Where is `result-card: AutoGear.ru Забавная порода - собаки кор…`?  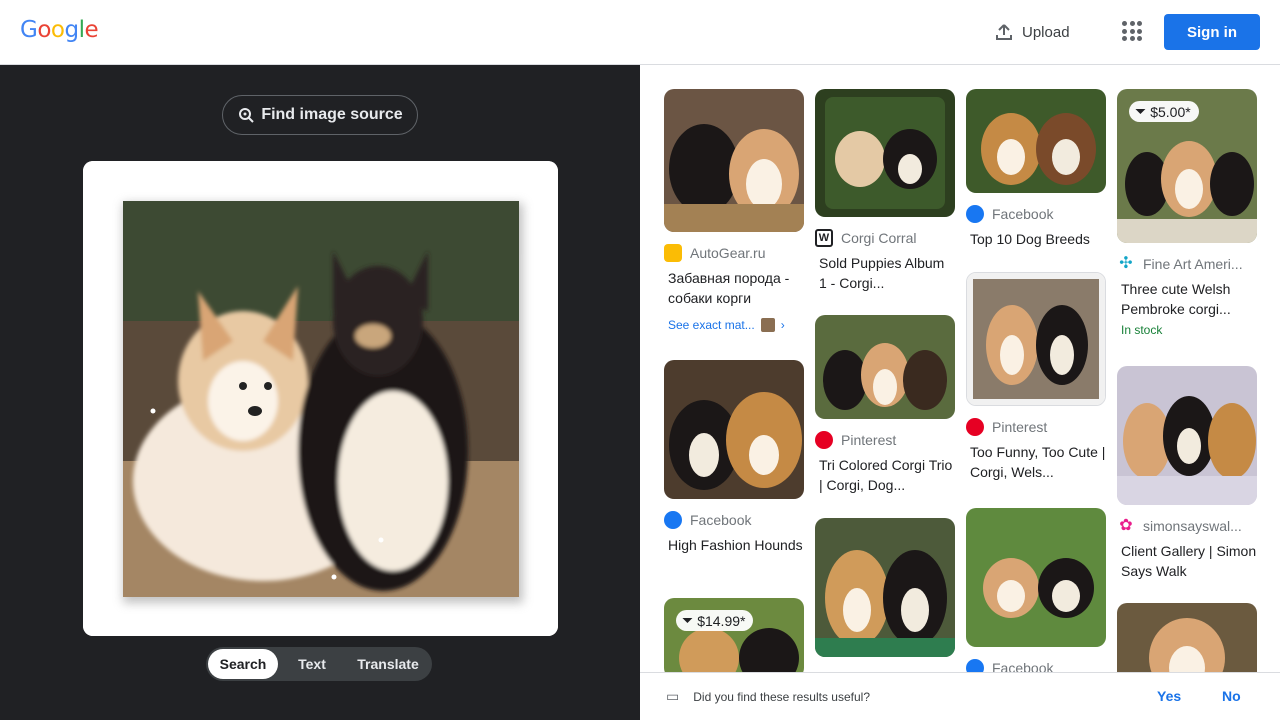
result-card: AutoGear.ru Забавная порода - собаки кор… is located at coordinates (734, 210).